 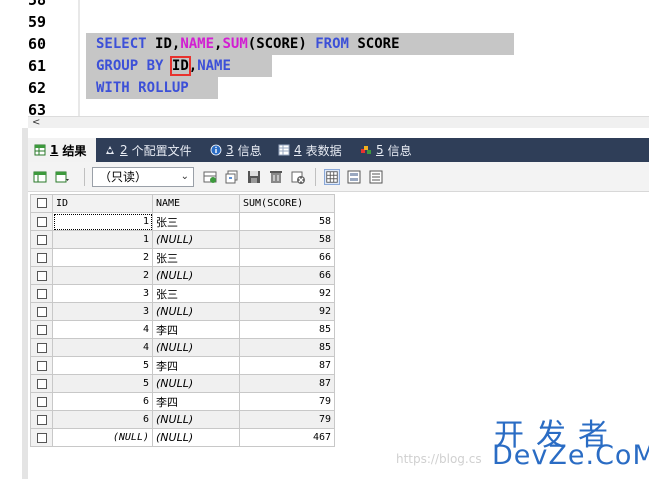 I want to click on table-row: 4 李四 85, so click(x=182, y=329).